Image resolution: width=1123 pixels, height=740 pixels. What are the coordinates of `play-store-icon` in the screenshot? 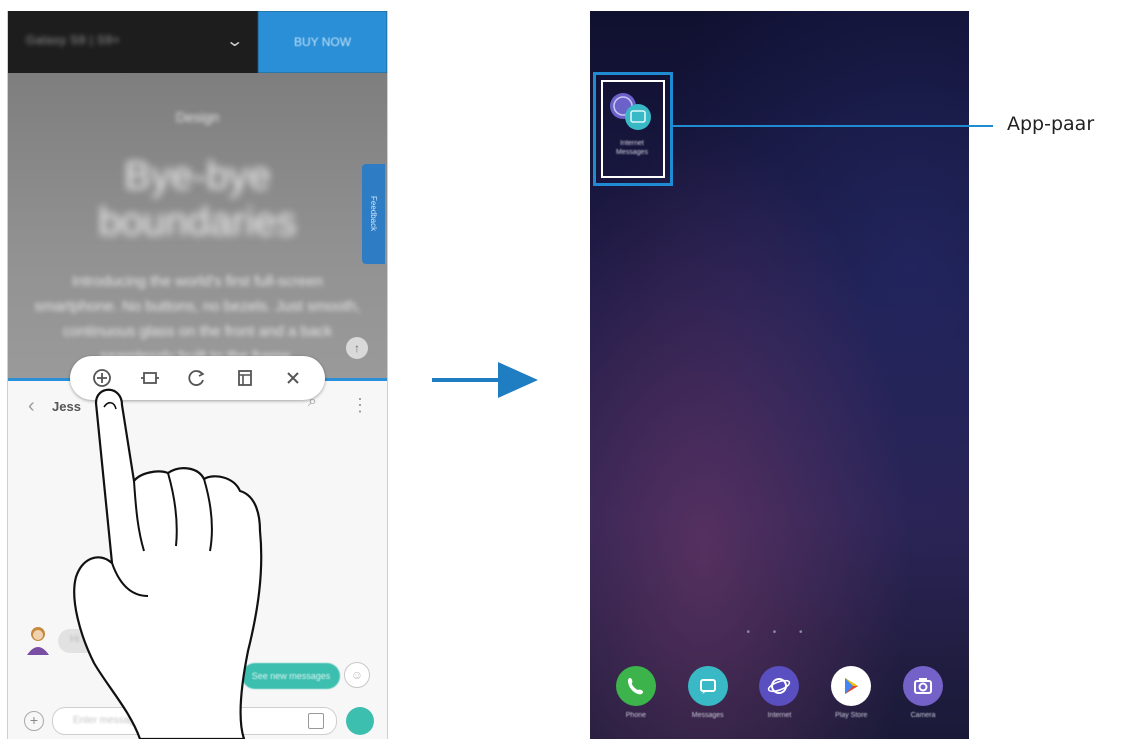 It's located at (851, 686).